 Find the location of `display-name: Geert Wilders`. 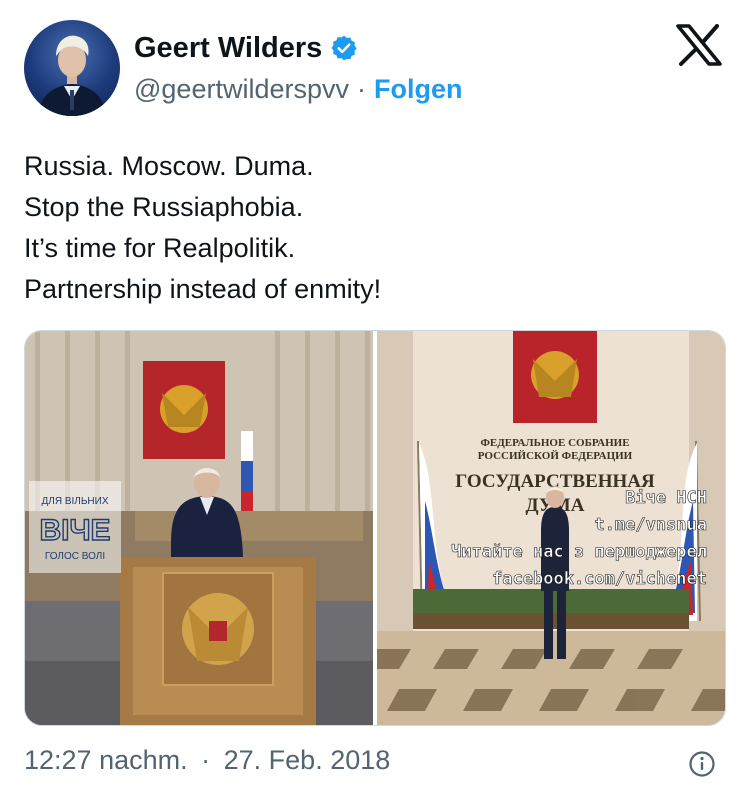

display-name: Geert Wilders is located at coordinates (228, 48).